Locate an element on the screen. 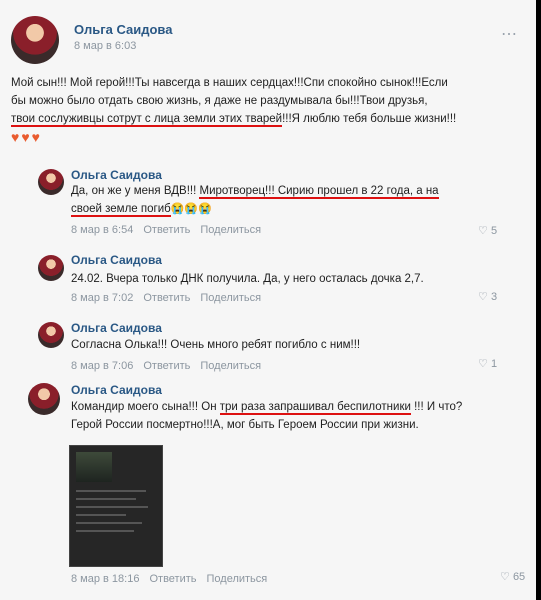  like-count: 65 is located at coordinates (519, 577).